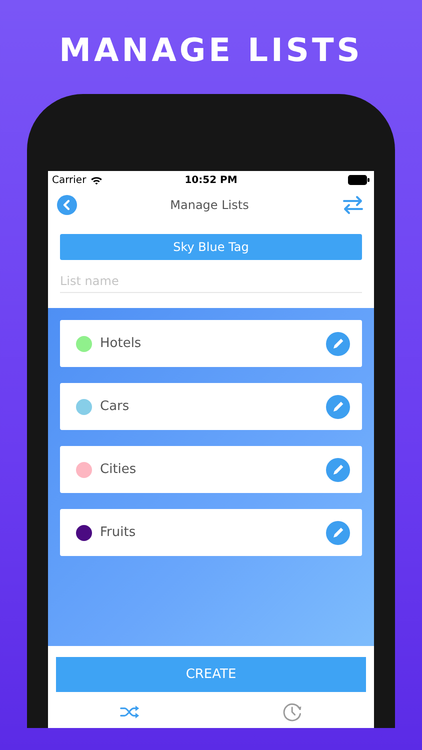 Image resolution: width=422 pixels, height=750 pixels. Describe the element at coordinates (115, 406) in the screenshot. I see `list-name: Cars` at that location.